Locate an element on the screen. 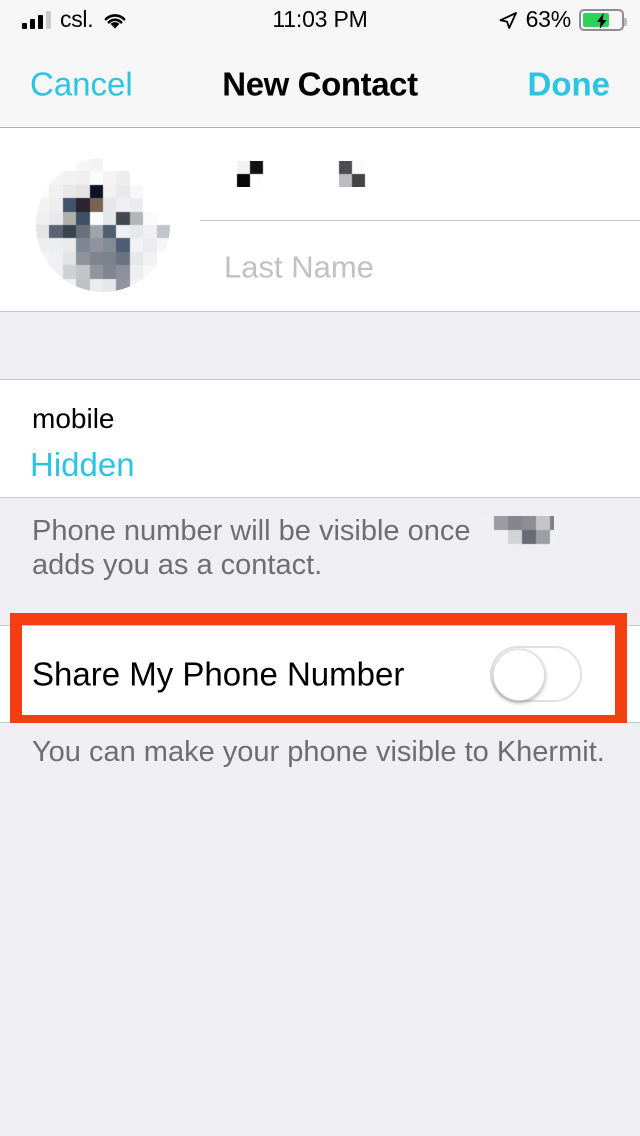 Image resolution: width=640 pixels, height=1136 pixels. last-name-field: Last Name is located at coordinates (420, 267).